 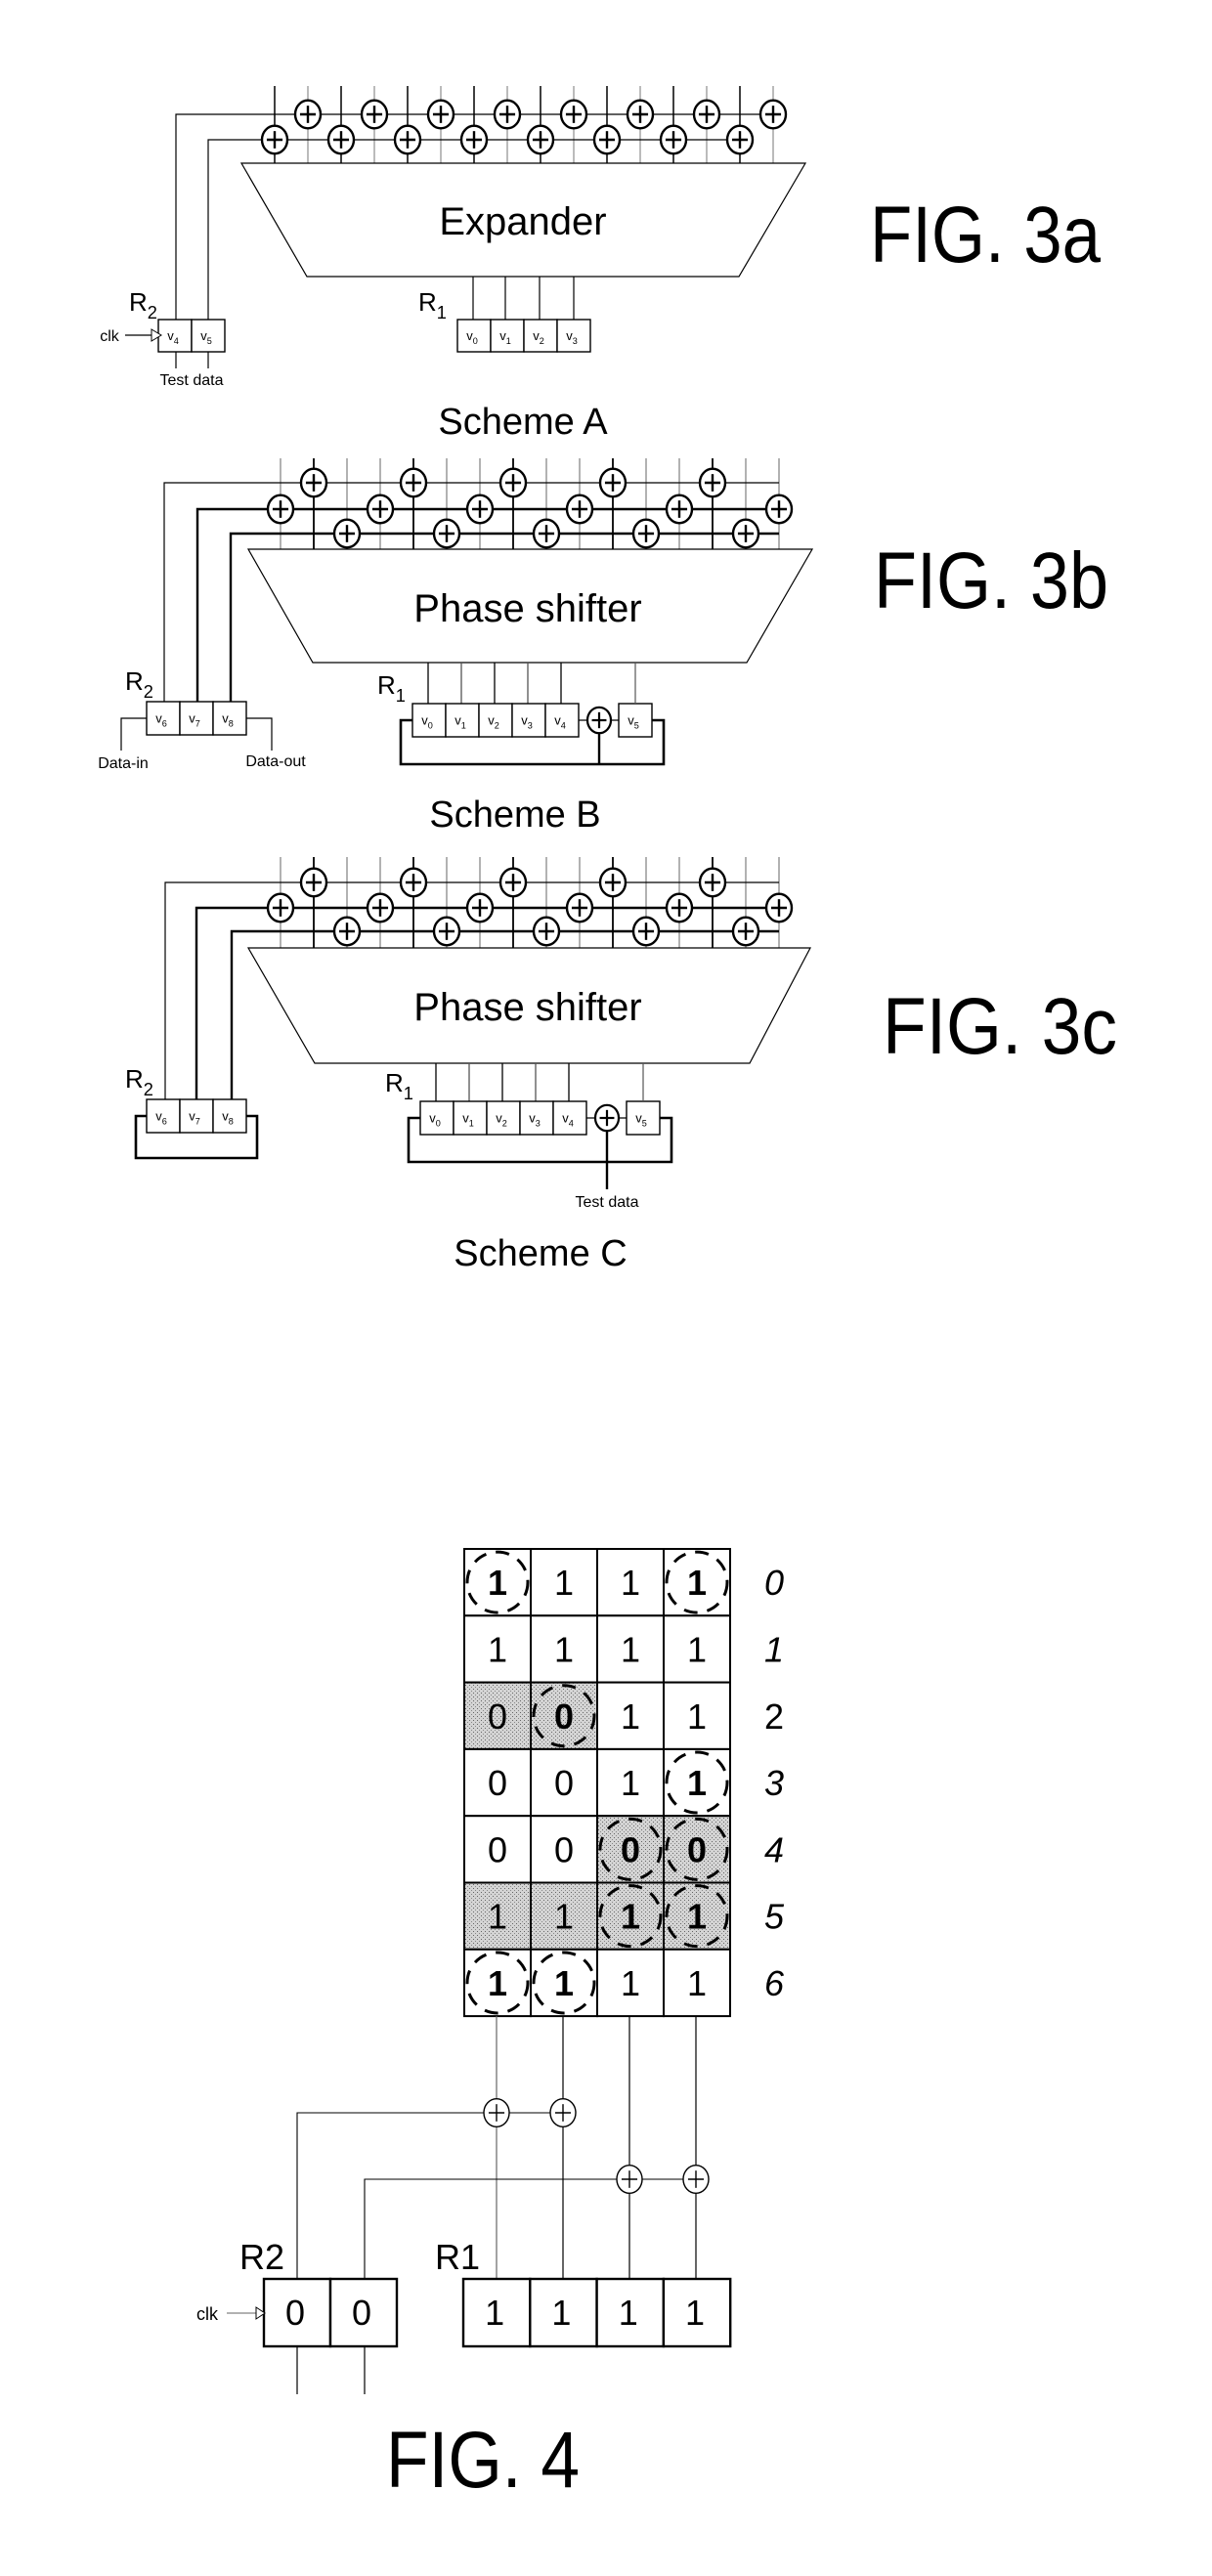 I want to click on register-r1: 1 1 1 1, so click(x=596, y=2312).